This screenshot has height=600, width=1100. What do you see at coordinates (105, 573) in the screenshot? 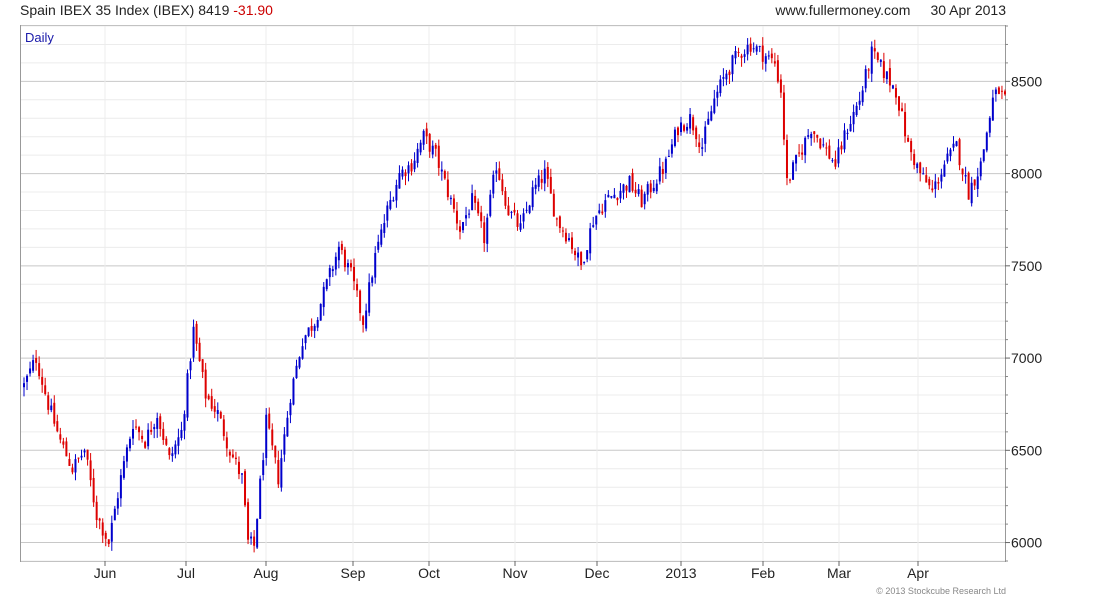
I see `x-tick-label: Jun` at bounding box center [105, 573].